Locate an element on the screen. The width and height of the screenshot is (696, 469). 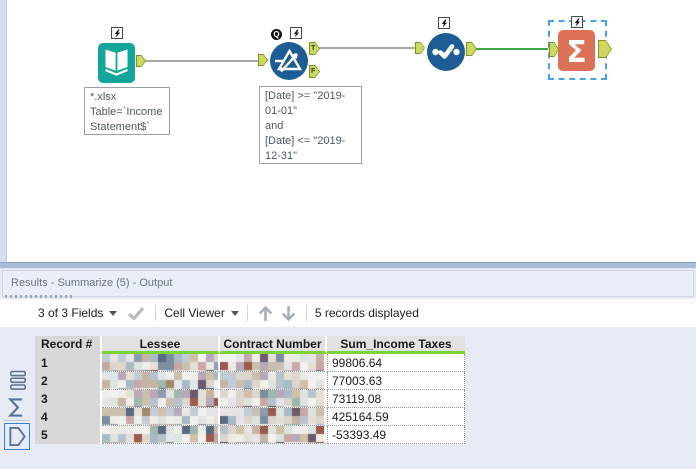
results-sidebar is located at coordinates (16, 398).